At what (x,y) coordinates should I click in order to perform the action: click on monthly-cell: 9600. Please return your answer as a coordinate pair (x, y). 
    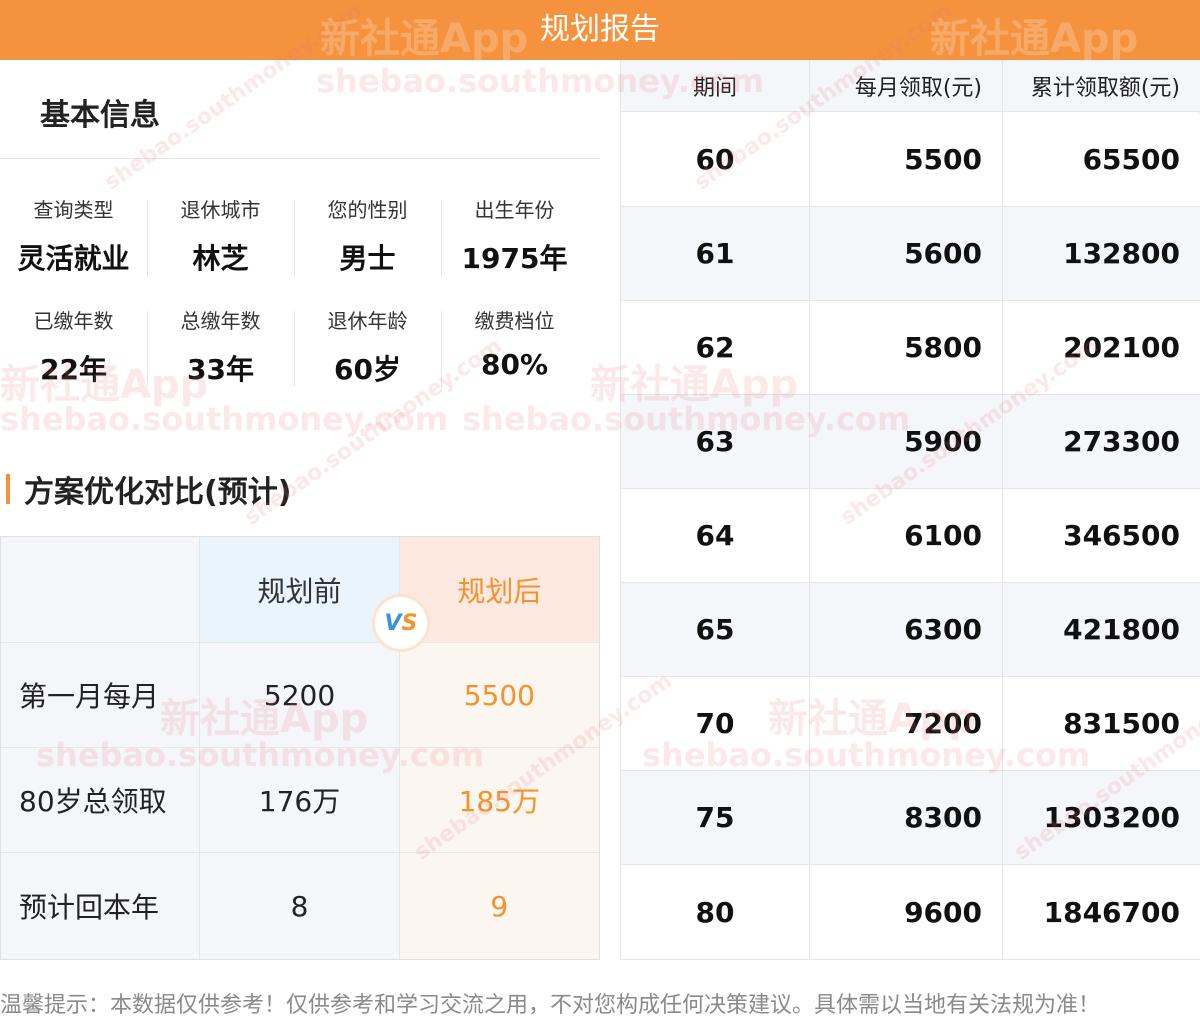
    Looking at the image, I should click on (906, 912).